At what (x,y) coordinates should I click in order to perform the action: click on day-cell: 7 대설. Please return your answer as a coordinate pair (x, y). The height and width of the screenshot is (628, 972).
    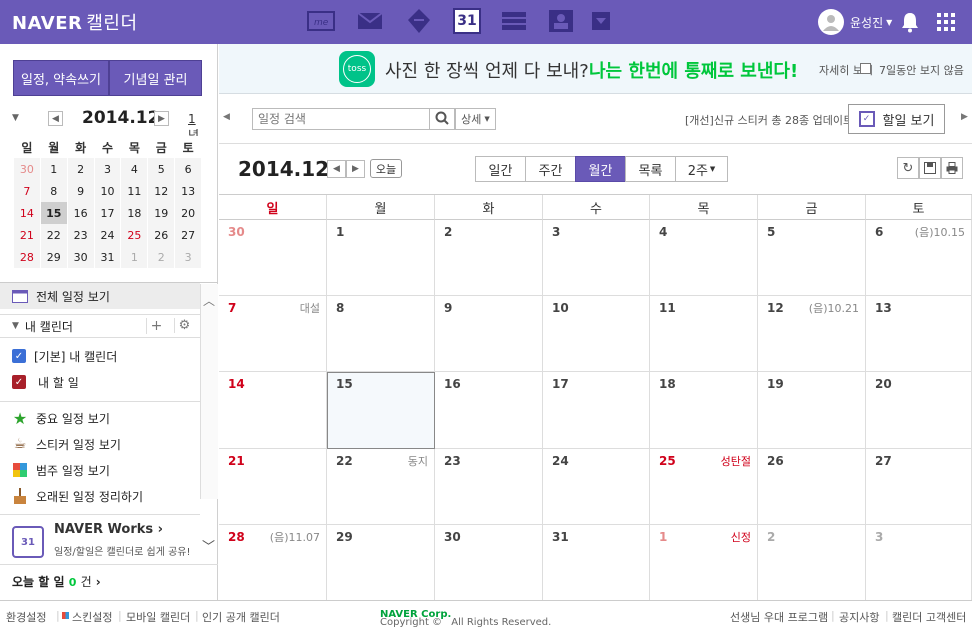
    Looking at the image, I should click on (273, 334).